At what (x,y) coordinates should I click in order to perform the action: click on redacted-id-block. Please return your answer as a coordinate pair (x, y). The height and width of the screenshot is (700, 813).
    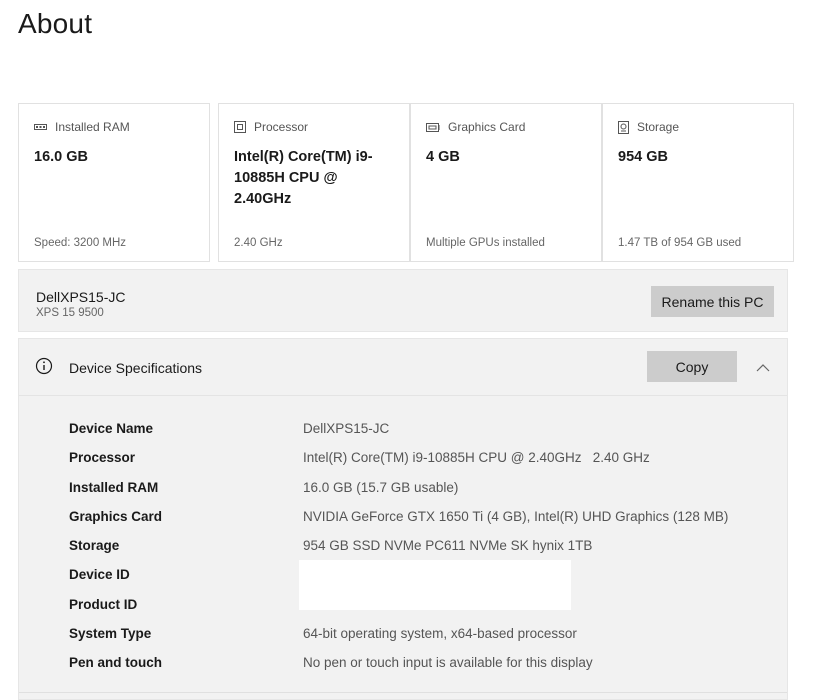
    Looking at the image, I should click on (435, 585).